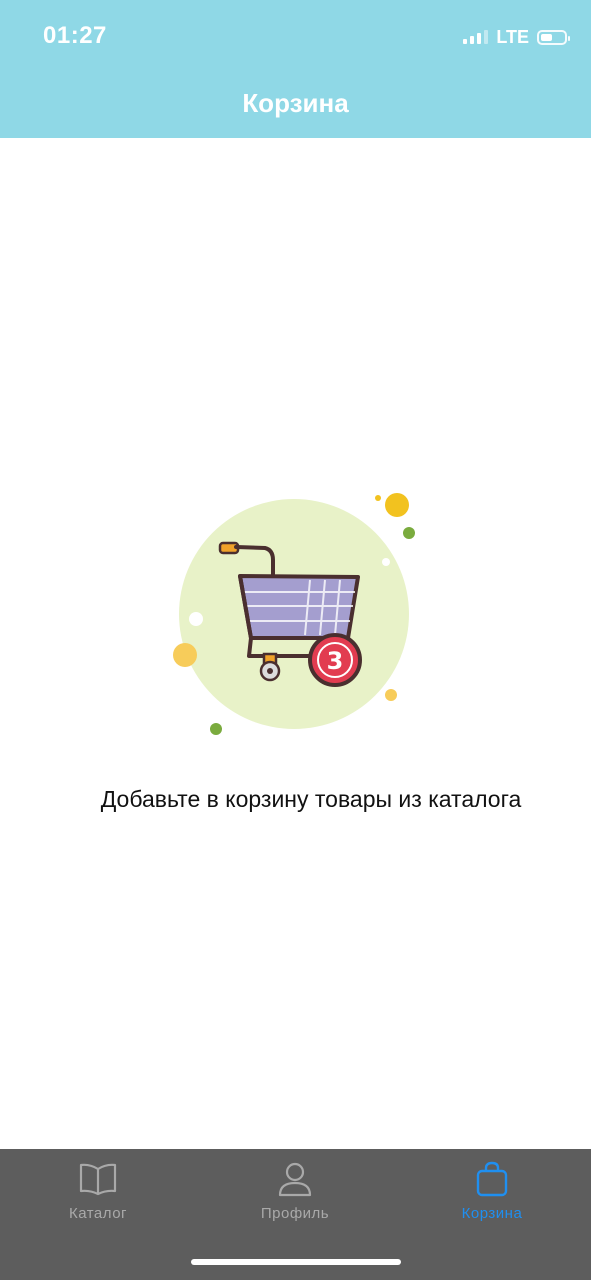  What do you see at coordinates (75, 35) in the screenshot?
I see `status-time: 01:27` at bounding box center [75, 35].